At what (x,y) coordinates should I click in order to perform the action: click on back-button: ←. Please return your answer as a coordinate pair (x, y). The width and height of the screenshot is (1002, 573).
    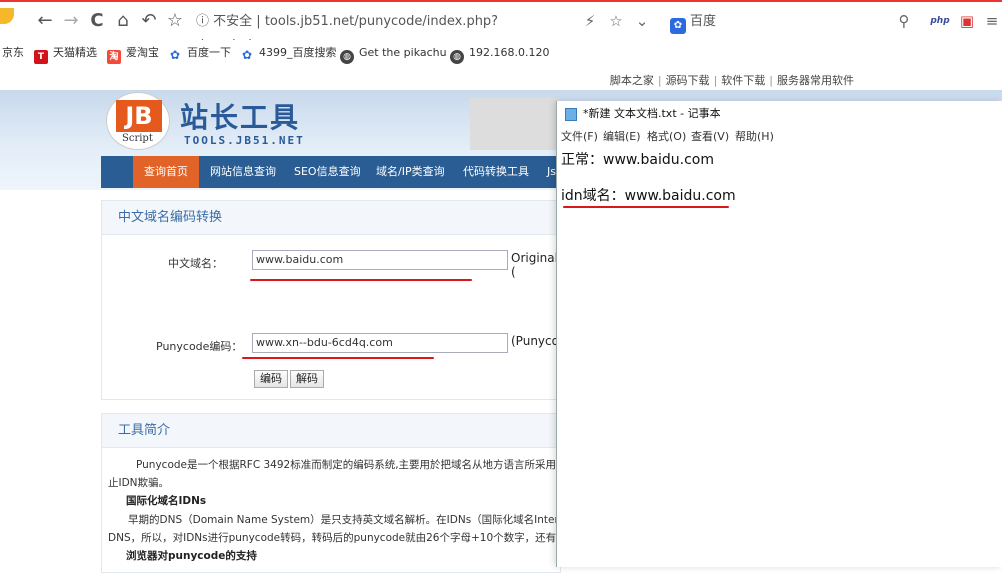
    Looking at the image, I should click on (45, 21).